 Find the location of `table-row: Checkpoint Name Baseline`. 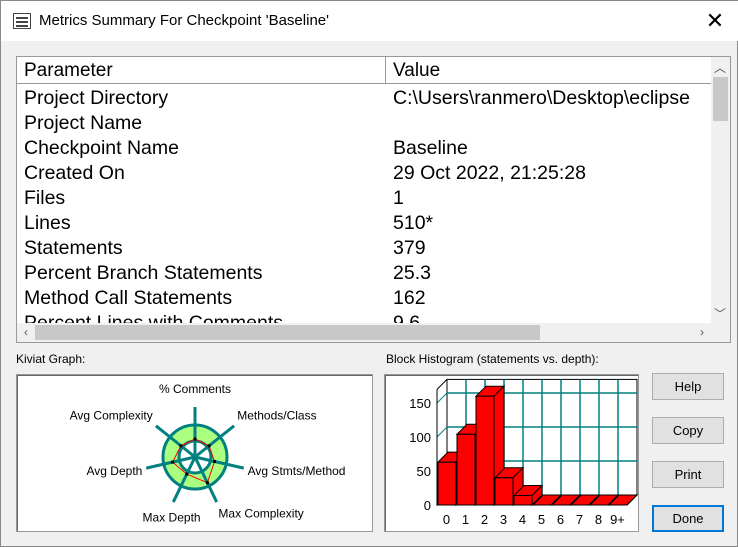

table-row: Checkpoint Name Baseline is located at coordinates (364, 147).